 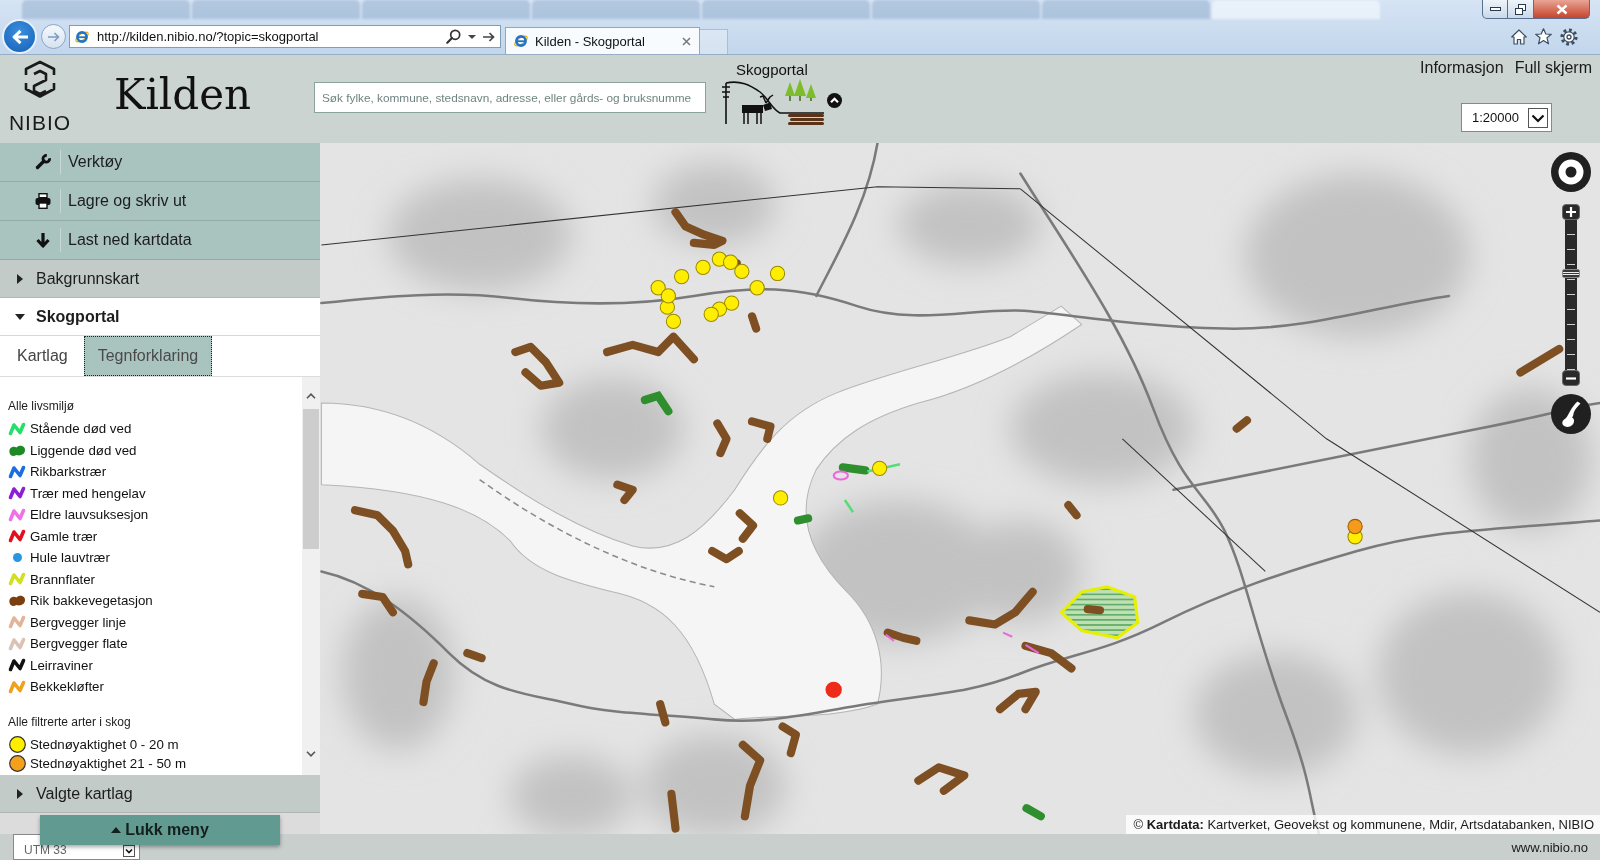 I want to click on legend-label: Liggende død ved, so click(x=83, y=450).